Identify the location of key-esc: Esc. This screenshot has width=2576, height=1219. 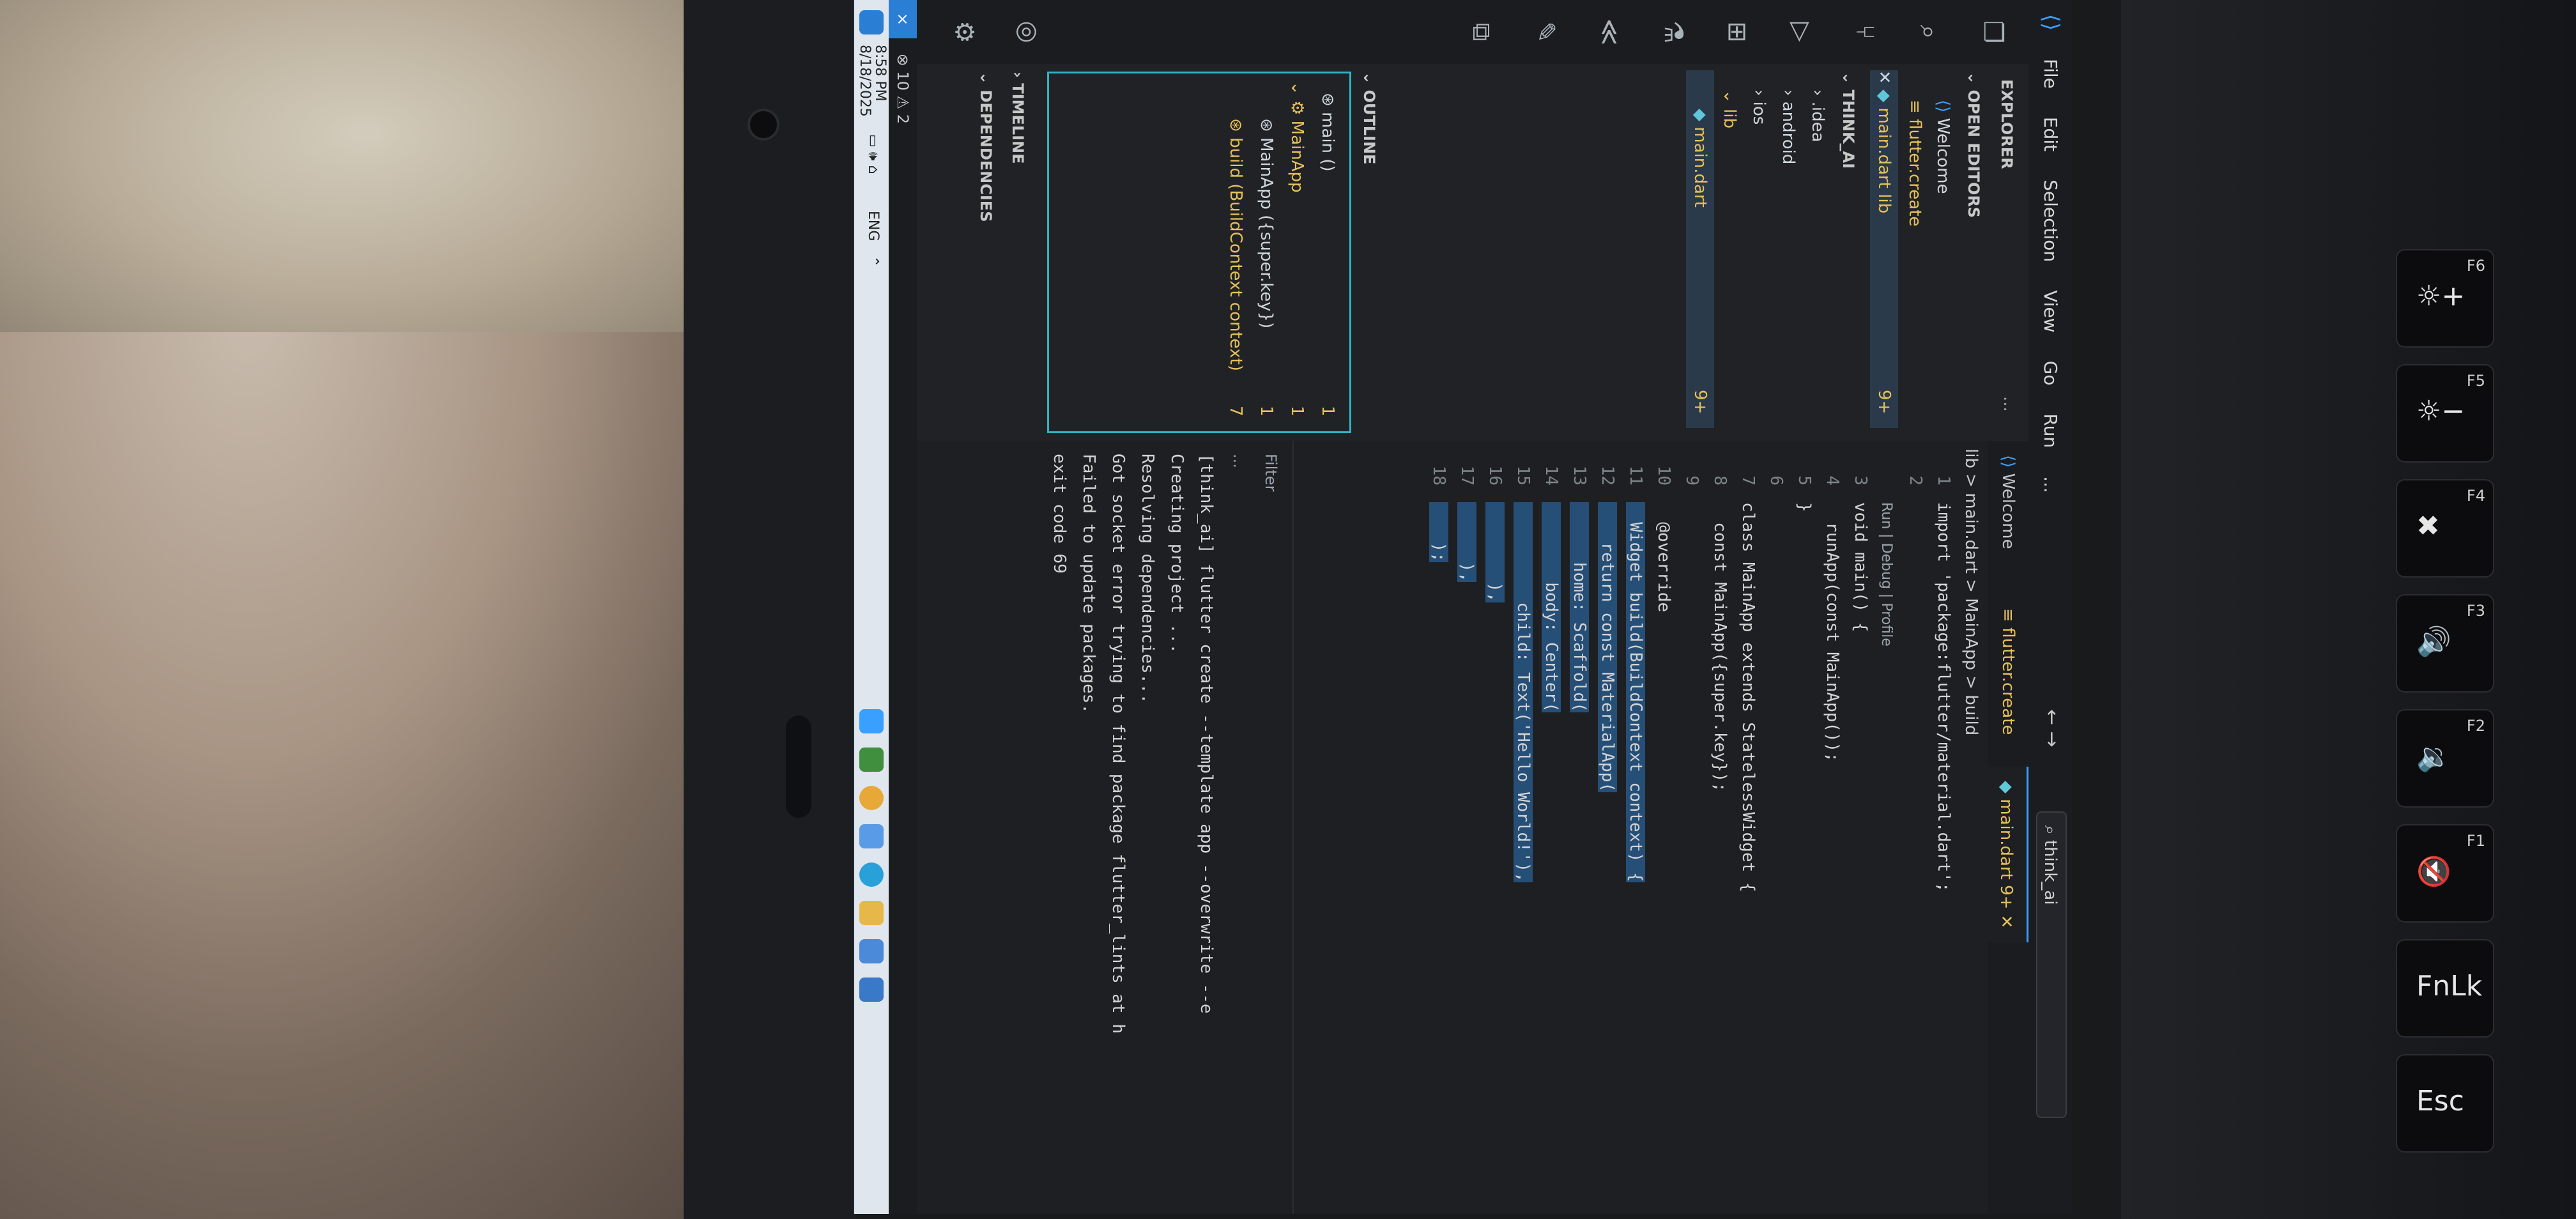
(2445, 1103).